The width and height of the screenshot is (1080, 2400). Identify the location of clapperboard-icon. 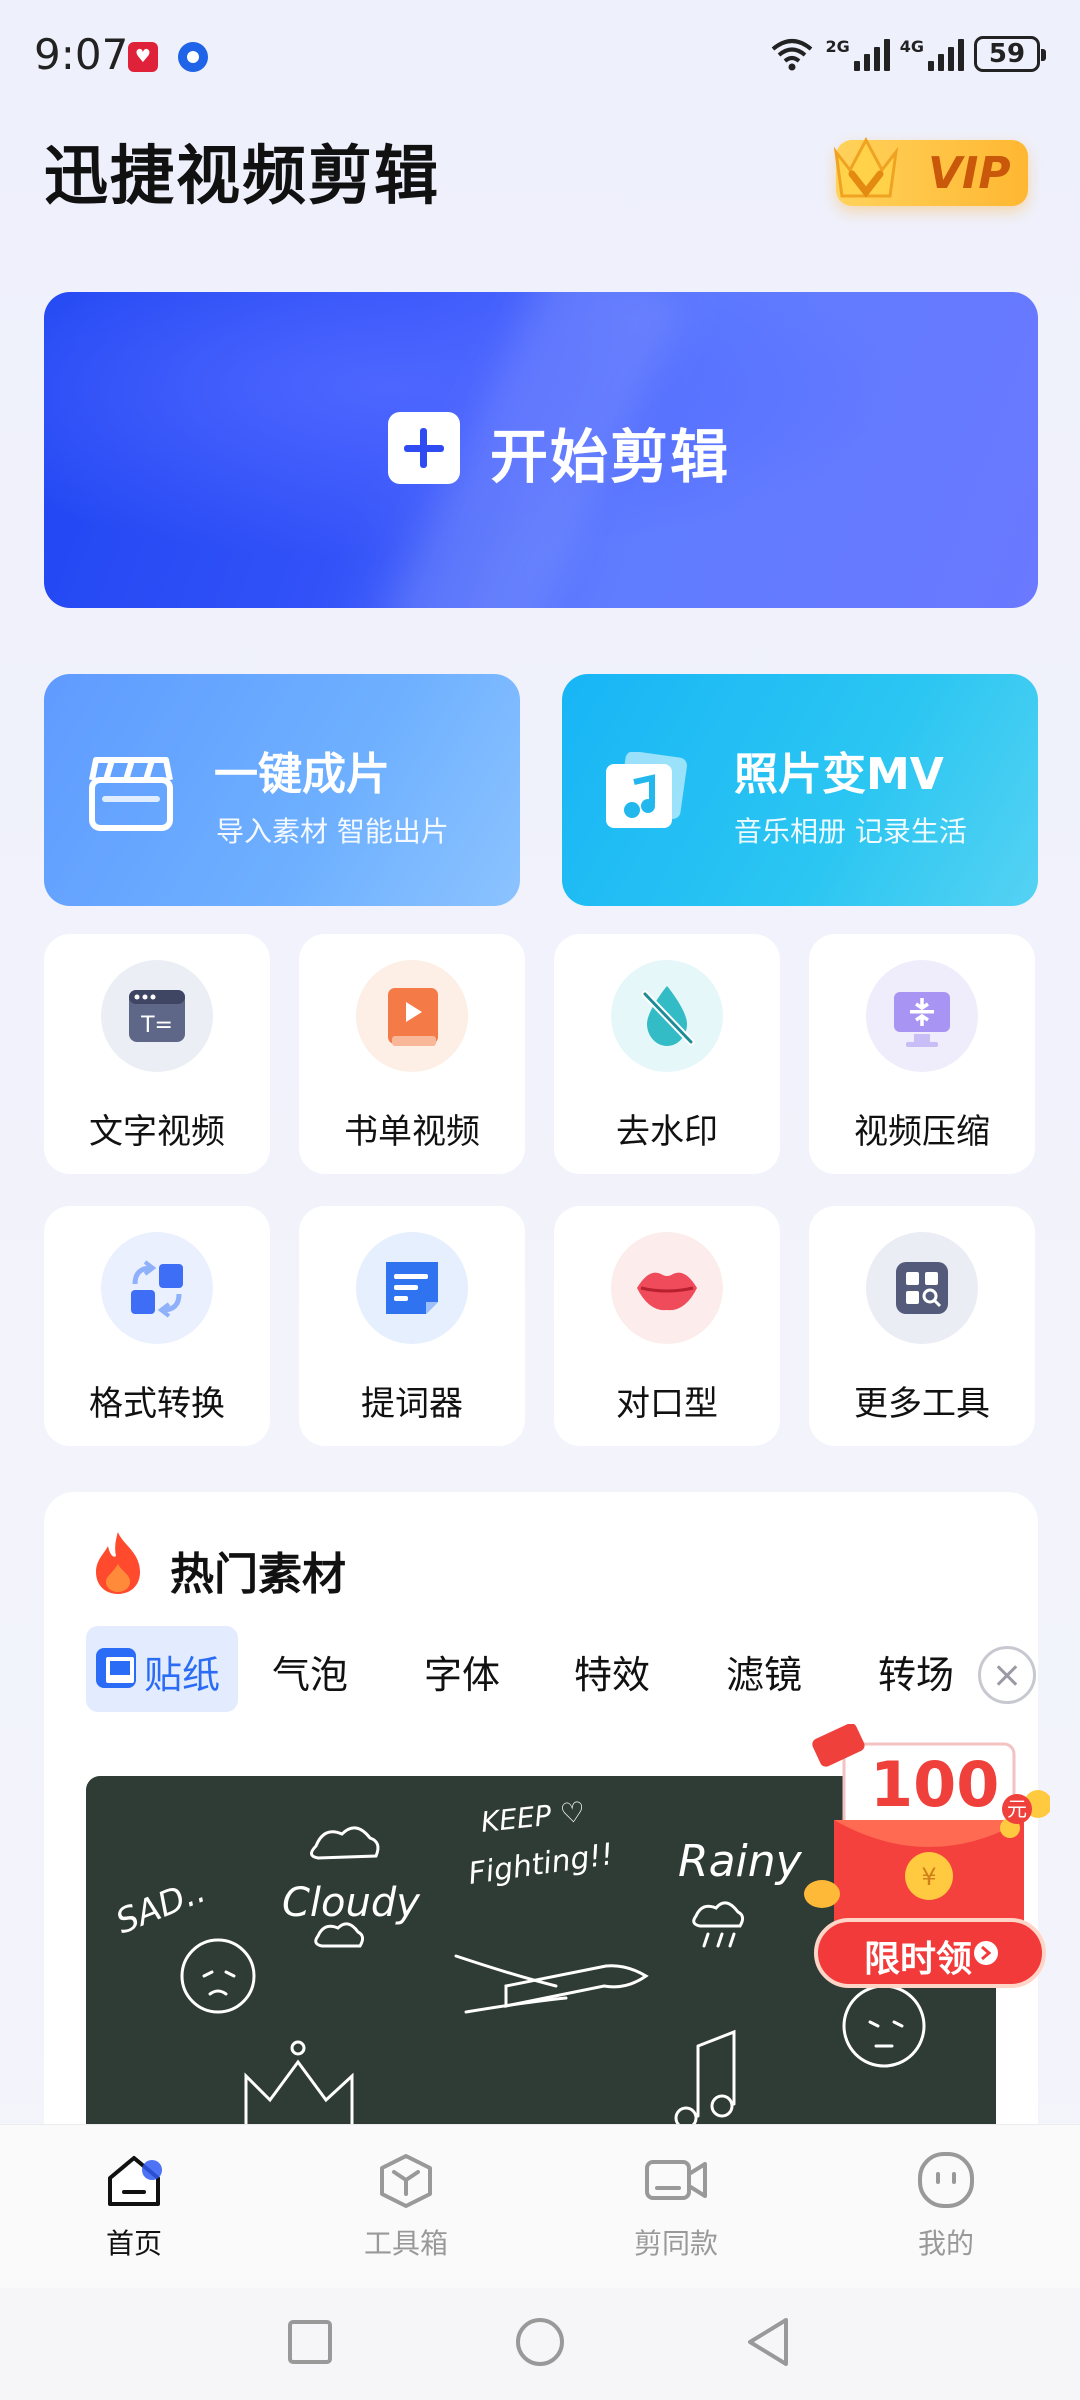
(131, 794).